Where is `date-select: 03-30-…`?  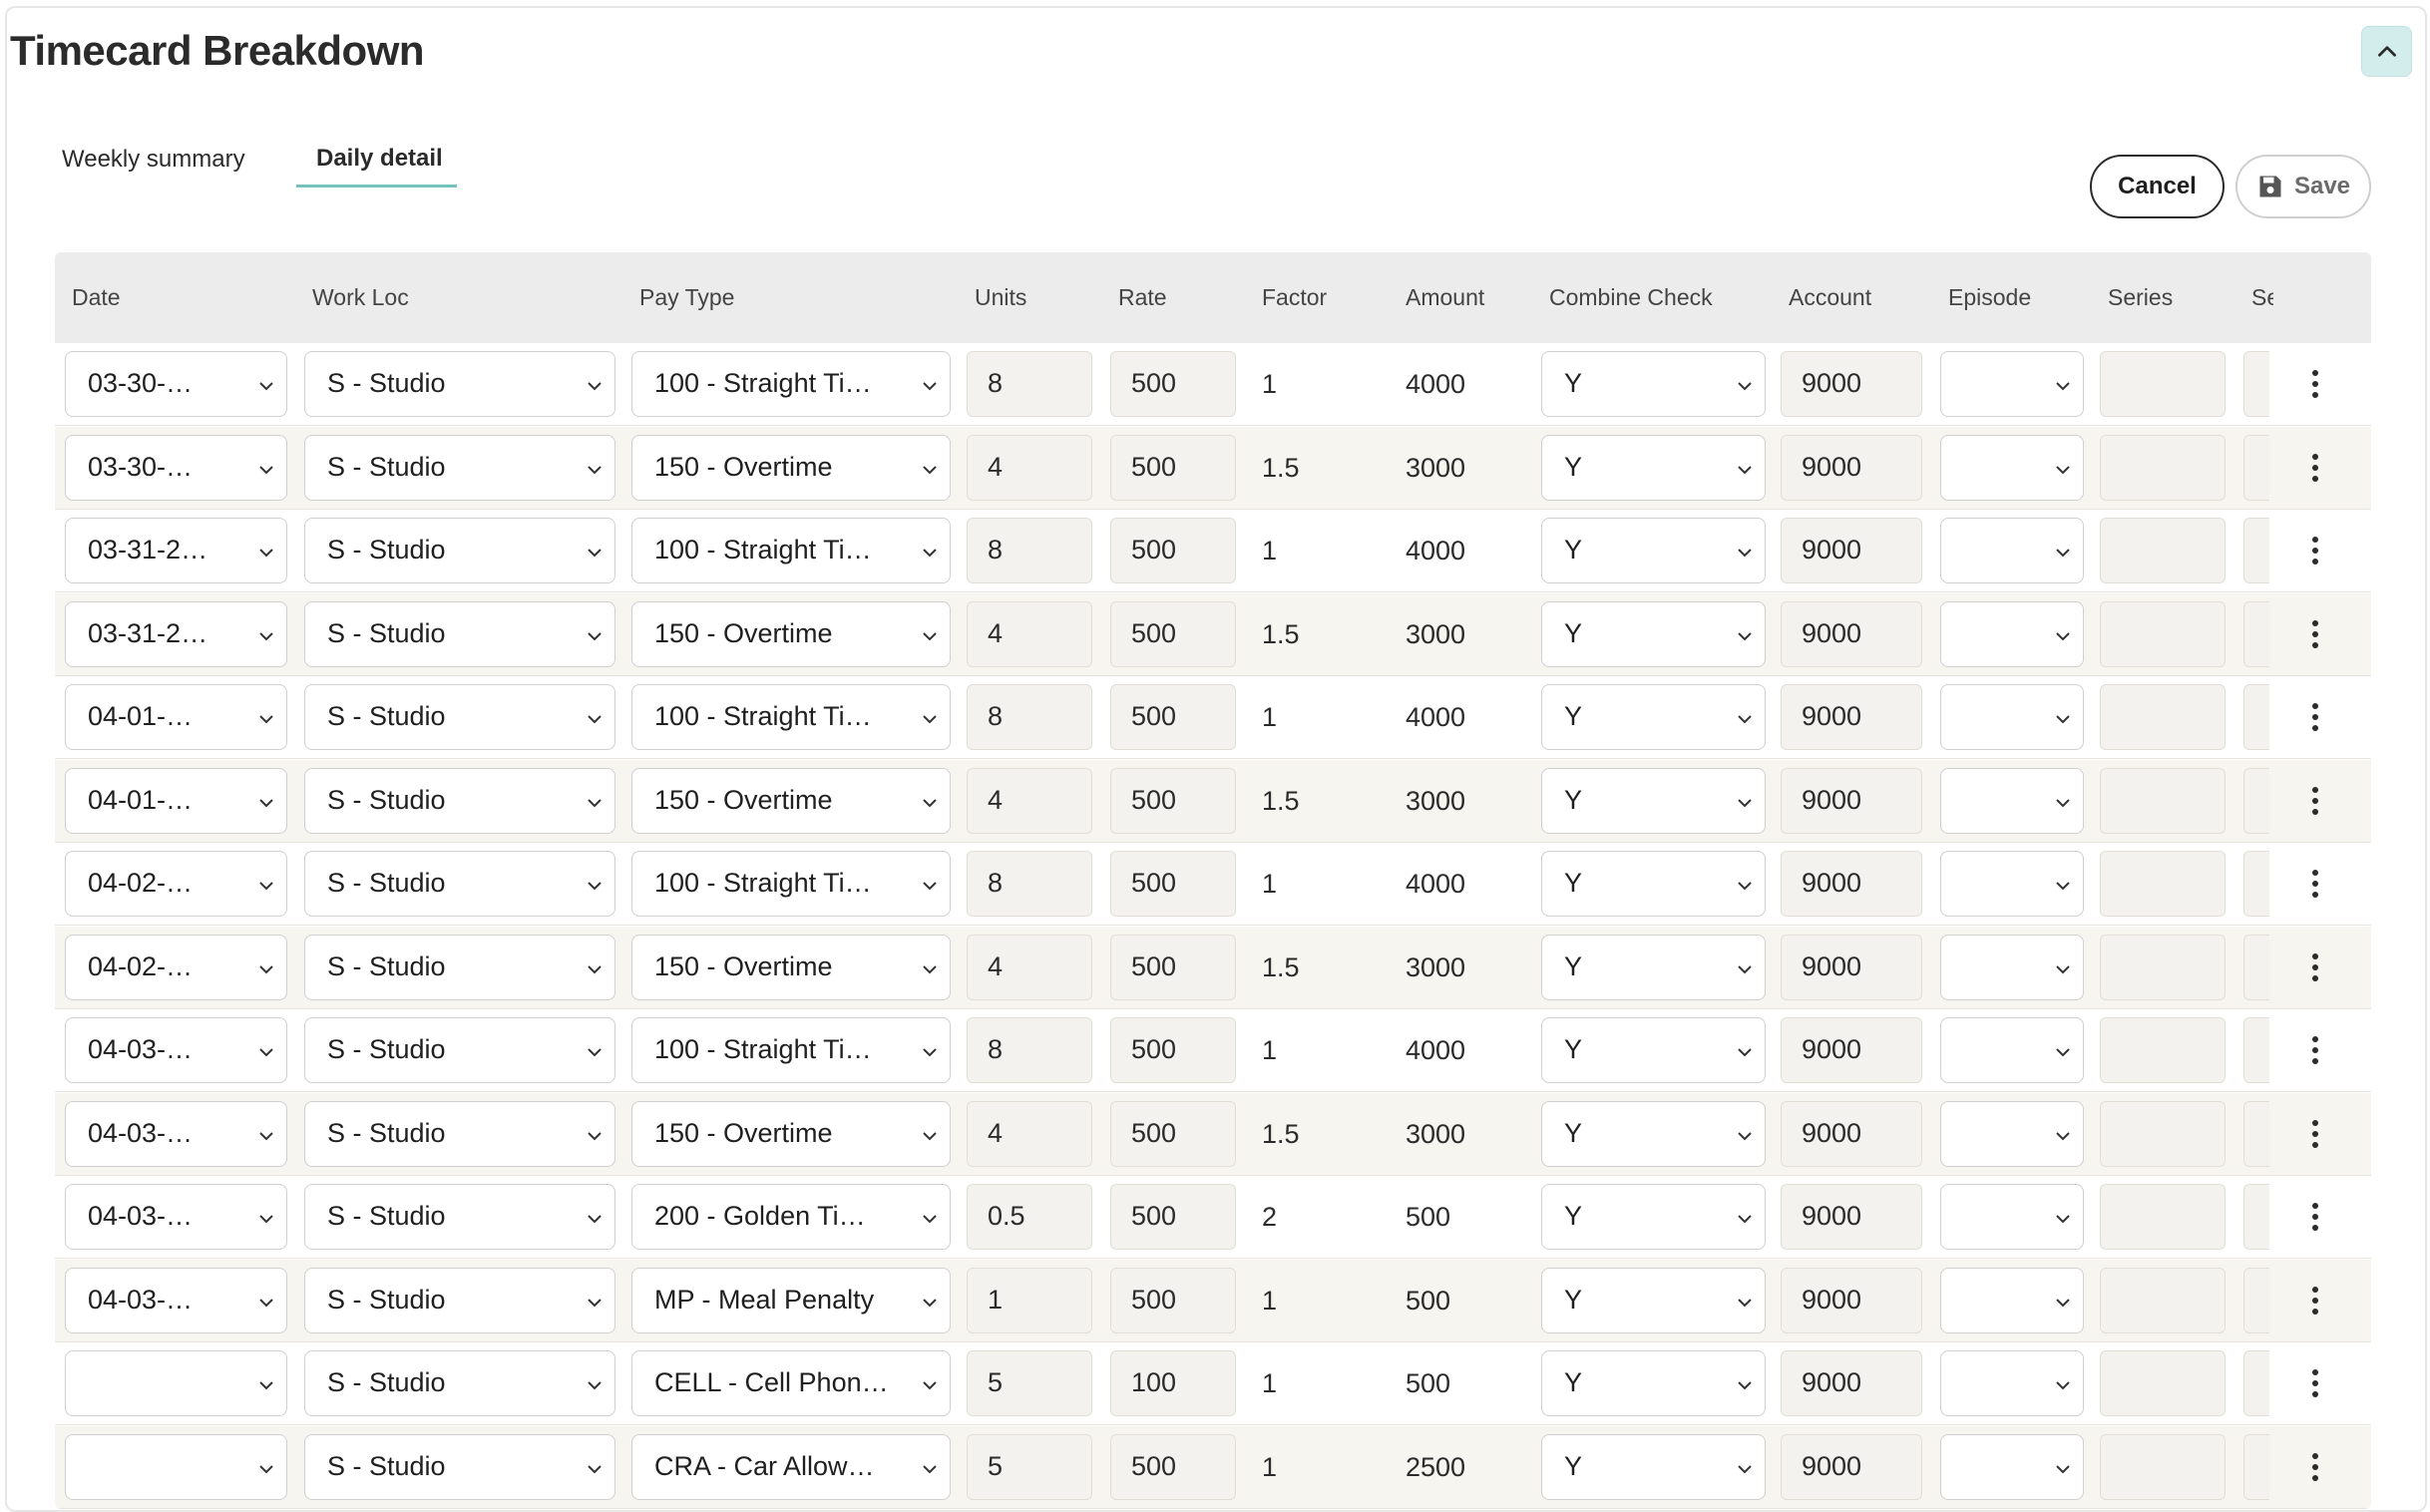
date-select: 03-30-… is located at coordinates (176, 384).